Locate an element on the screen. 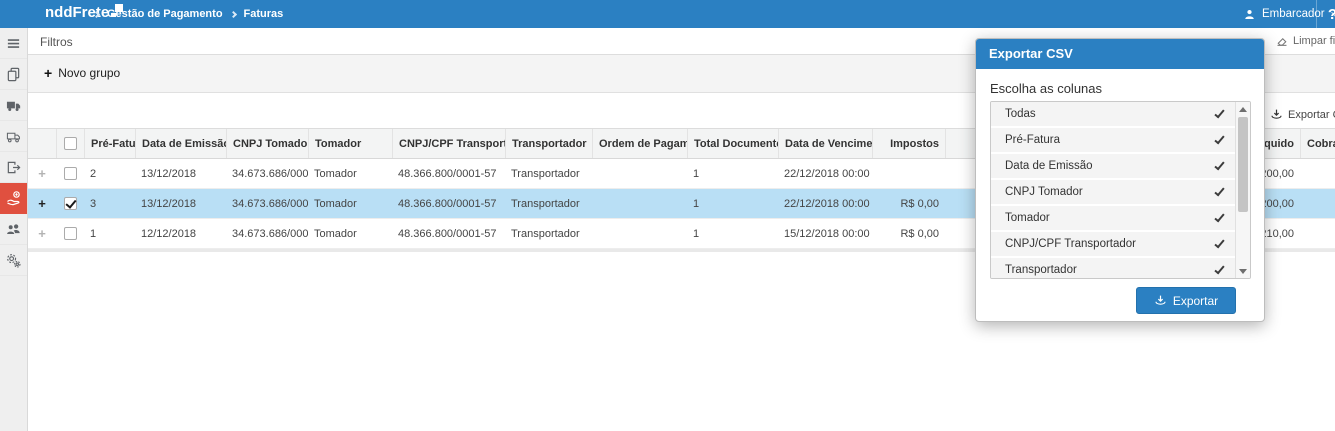  sidebar-item-export is located at coordinates (13, 167).